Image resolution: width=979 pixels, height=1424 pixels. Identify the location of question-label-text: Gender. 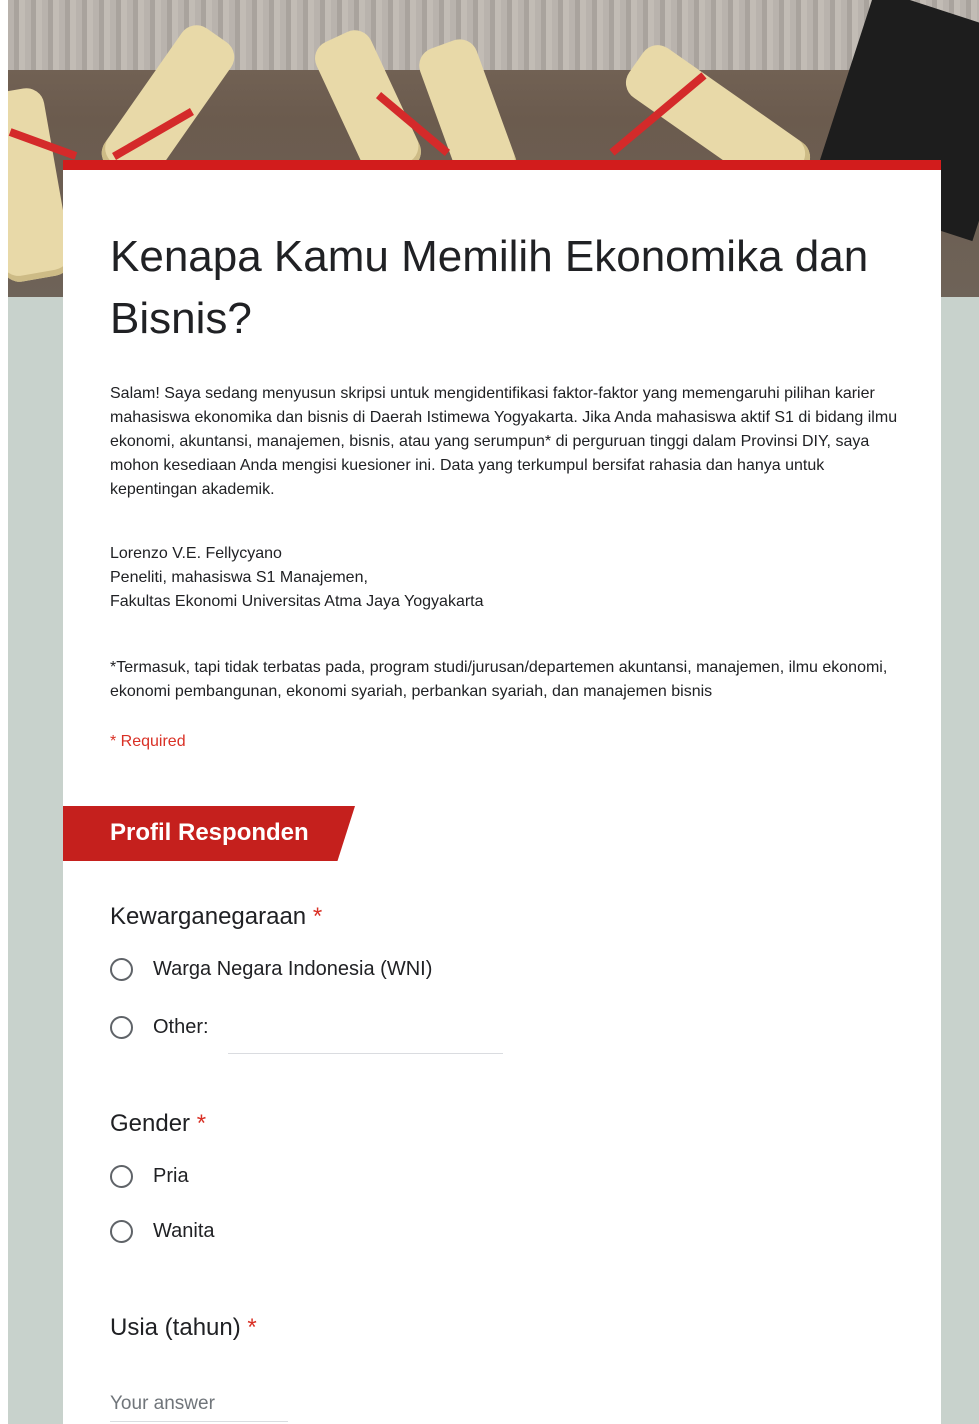
(150, 1123).